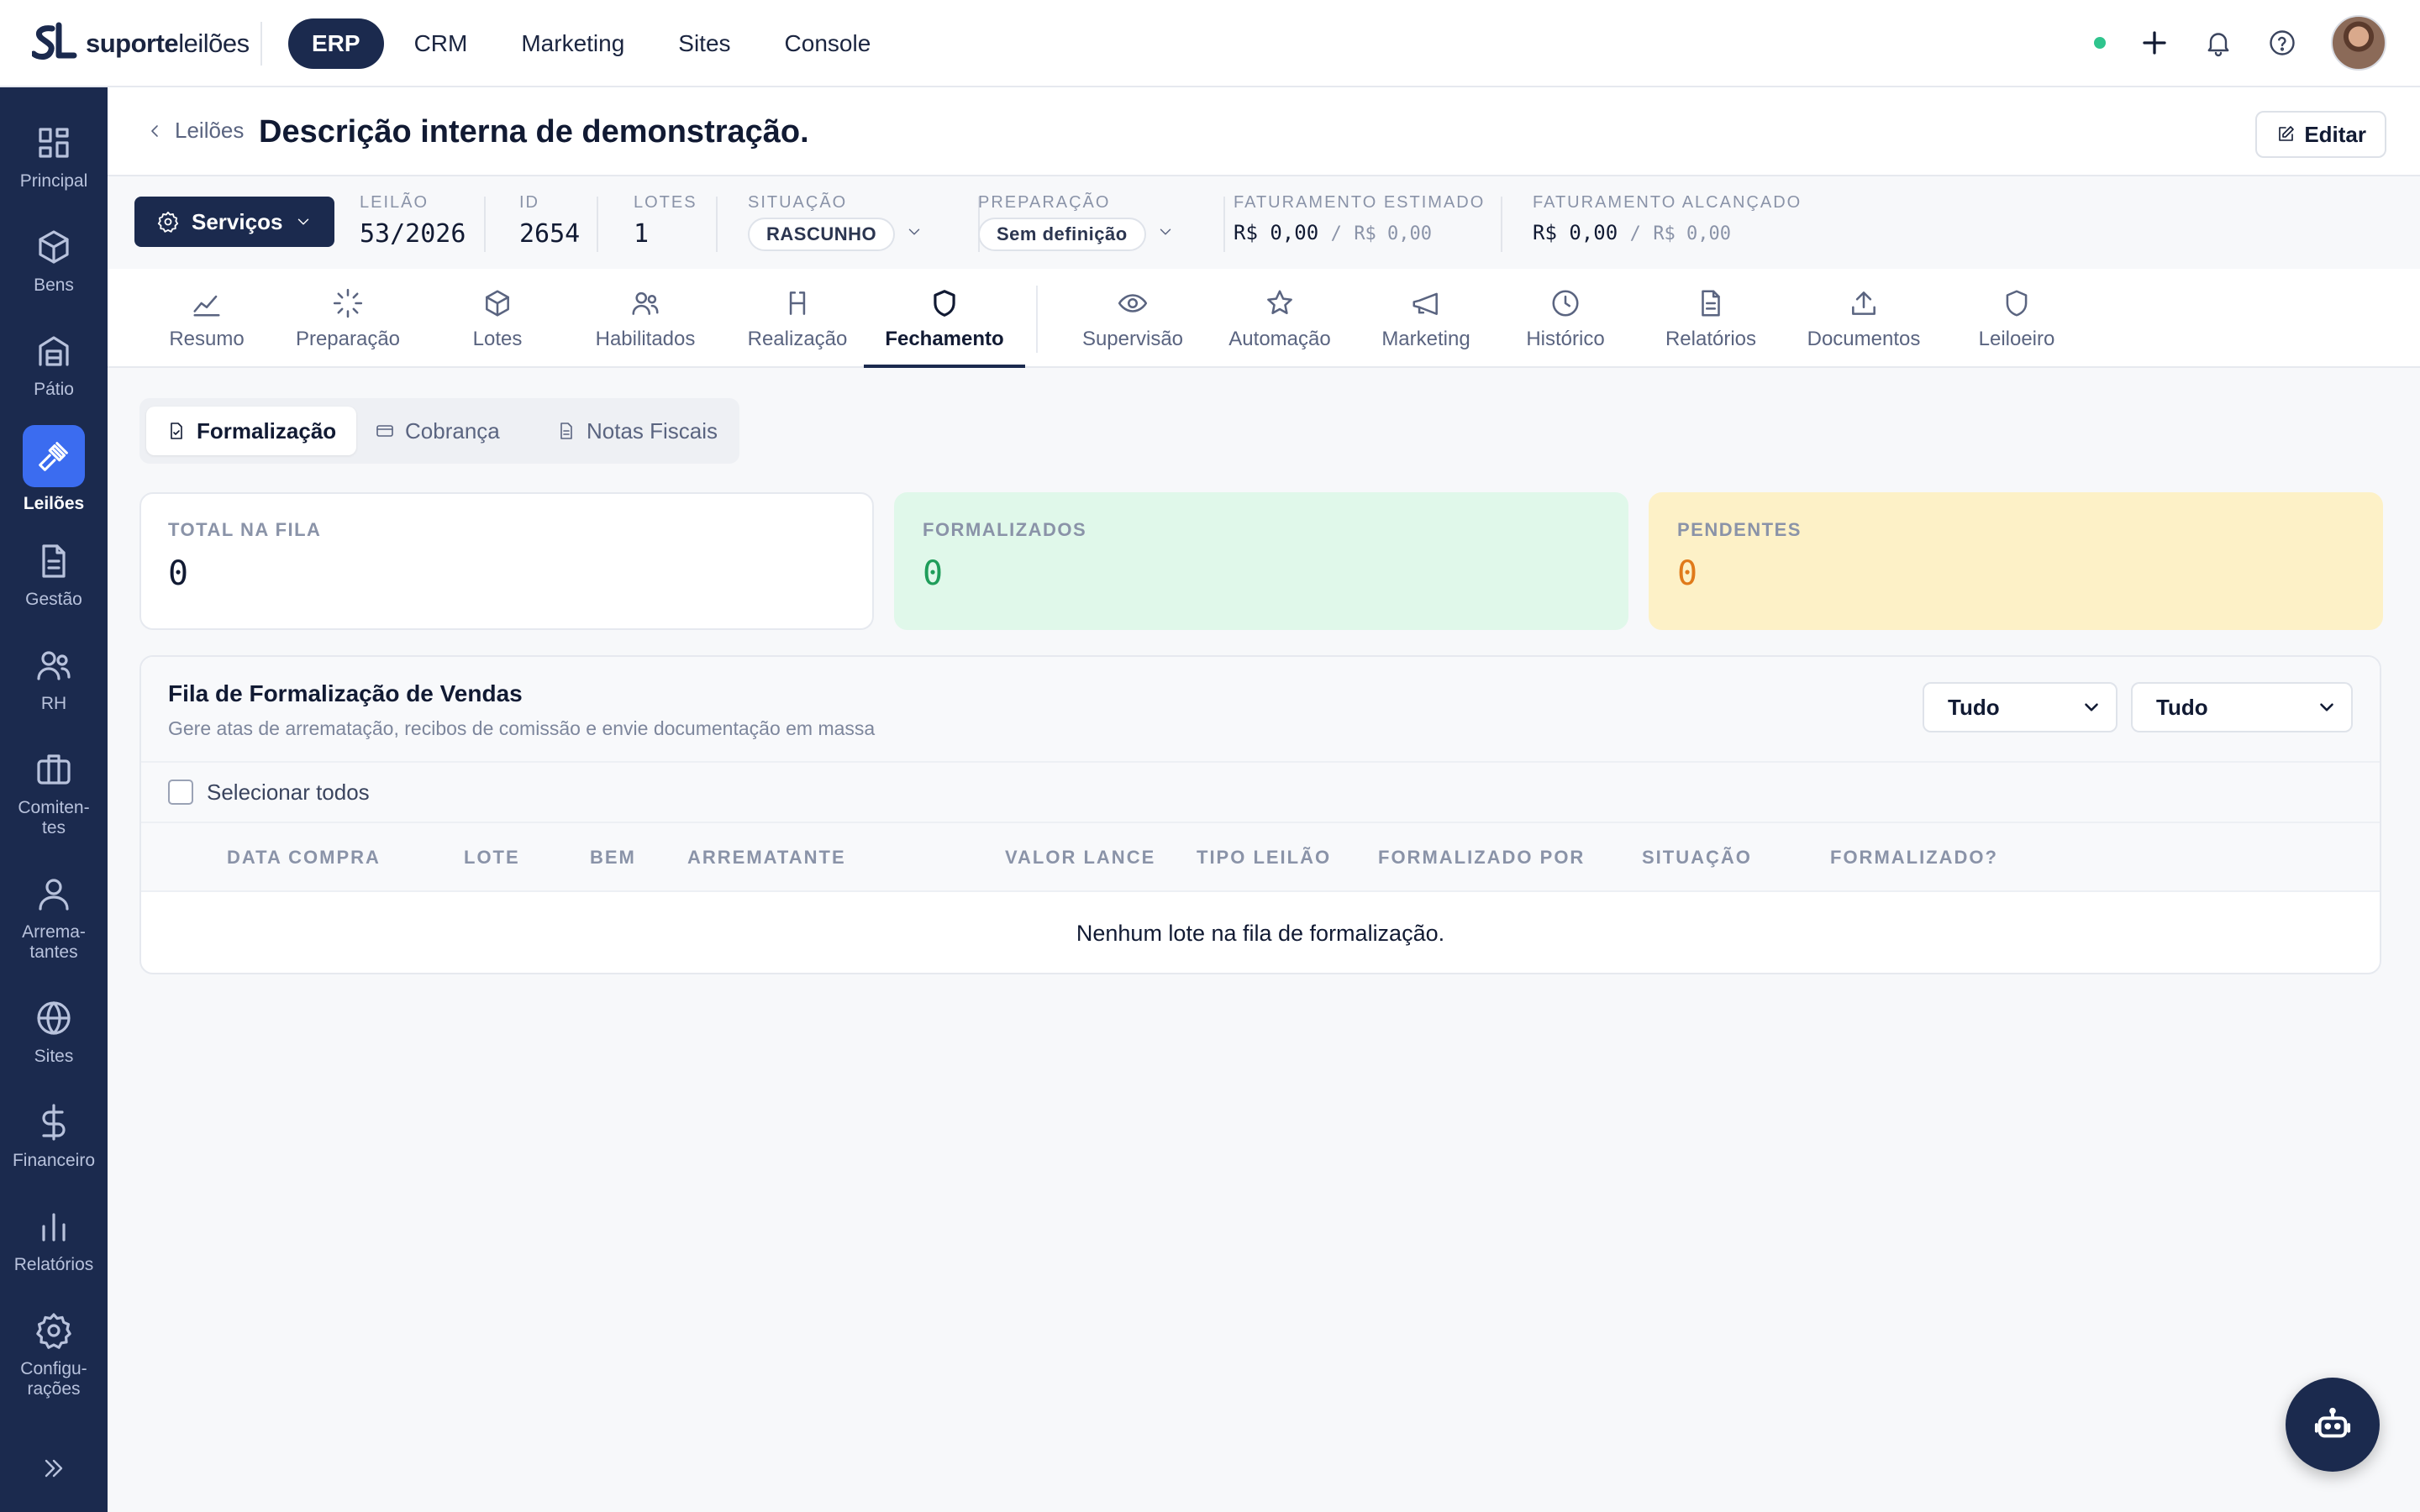  I want to click on tab-documentos: Documentos, so click(1864, 323).